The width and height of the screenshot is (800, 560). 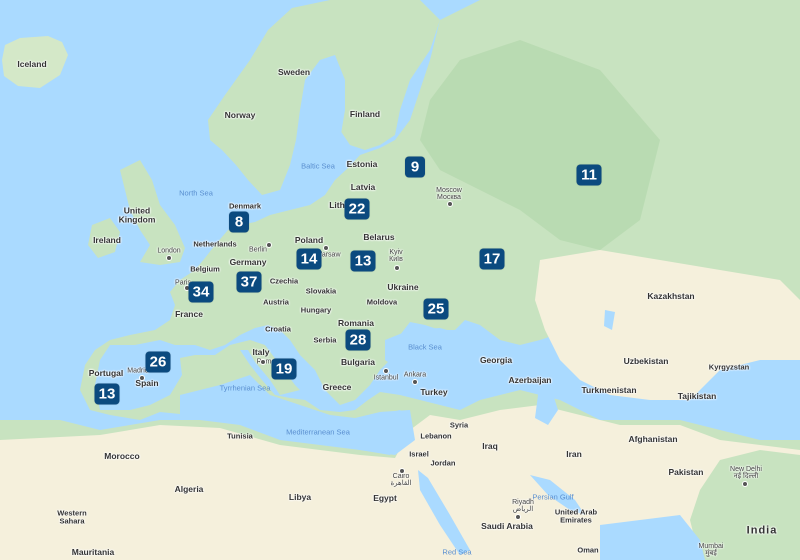 What do you see at coordinates (294, 71) in the screenshot?
I see `country-label-sweden: Sweden` at bounding box center [294, 71].